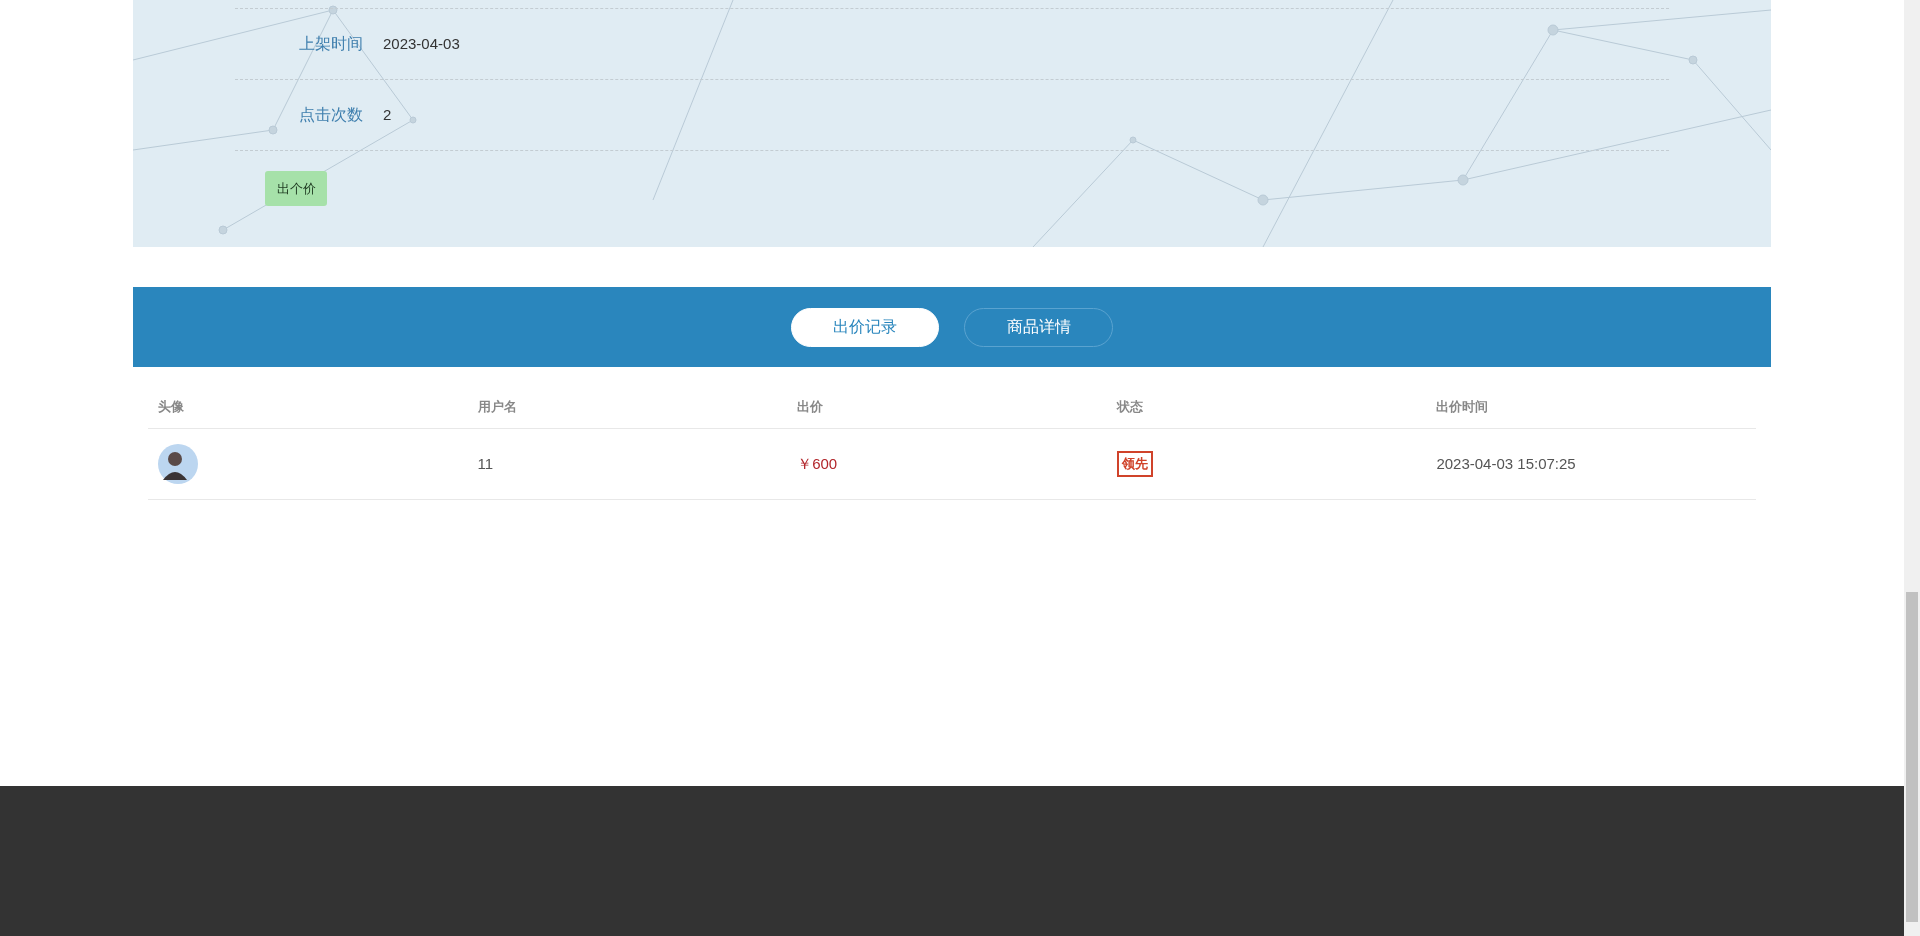  What do you see at coordinates (296, 188) in the screenshot?
I see `bid-button: 出个价` at bounding box center [296, 188].